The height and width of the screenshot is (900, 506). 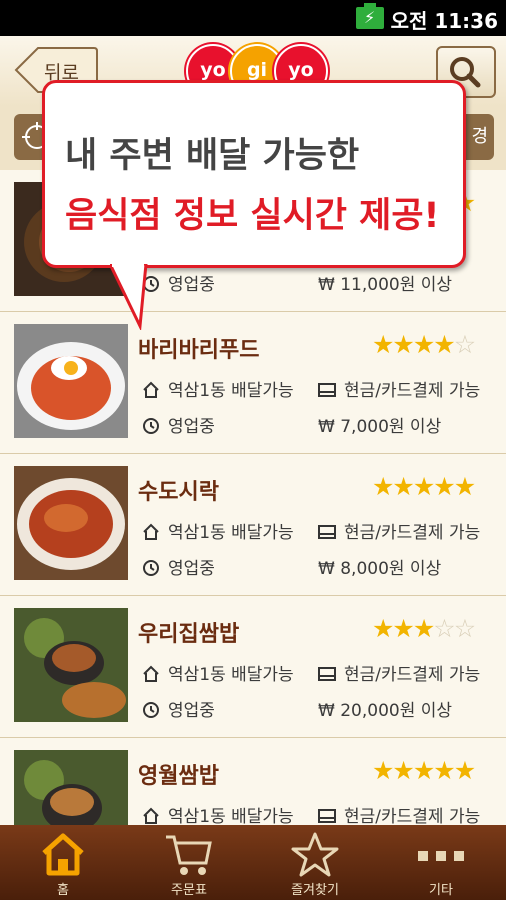 What do you see at coordinates (189, 855) in the screenshot?
I see `cart-icon` at bounding box center [189, 855].